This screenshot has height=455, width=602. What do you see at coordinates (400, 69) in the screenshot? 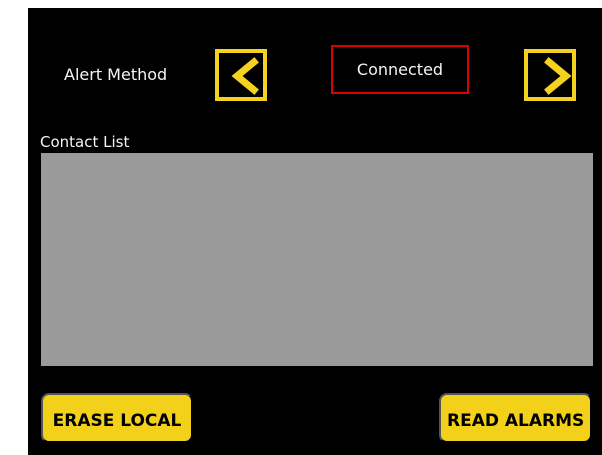
I see `connection-status: Connected` at bounding box center [400, 69].